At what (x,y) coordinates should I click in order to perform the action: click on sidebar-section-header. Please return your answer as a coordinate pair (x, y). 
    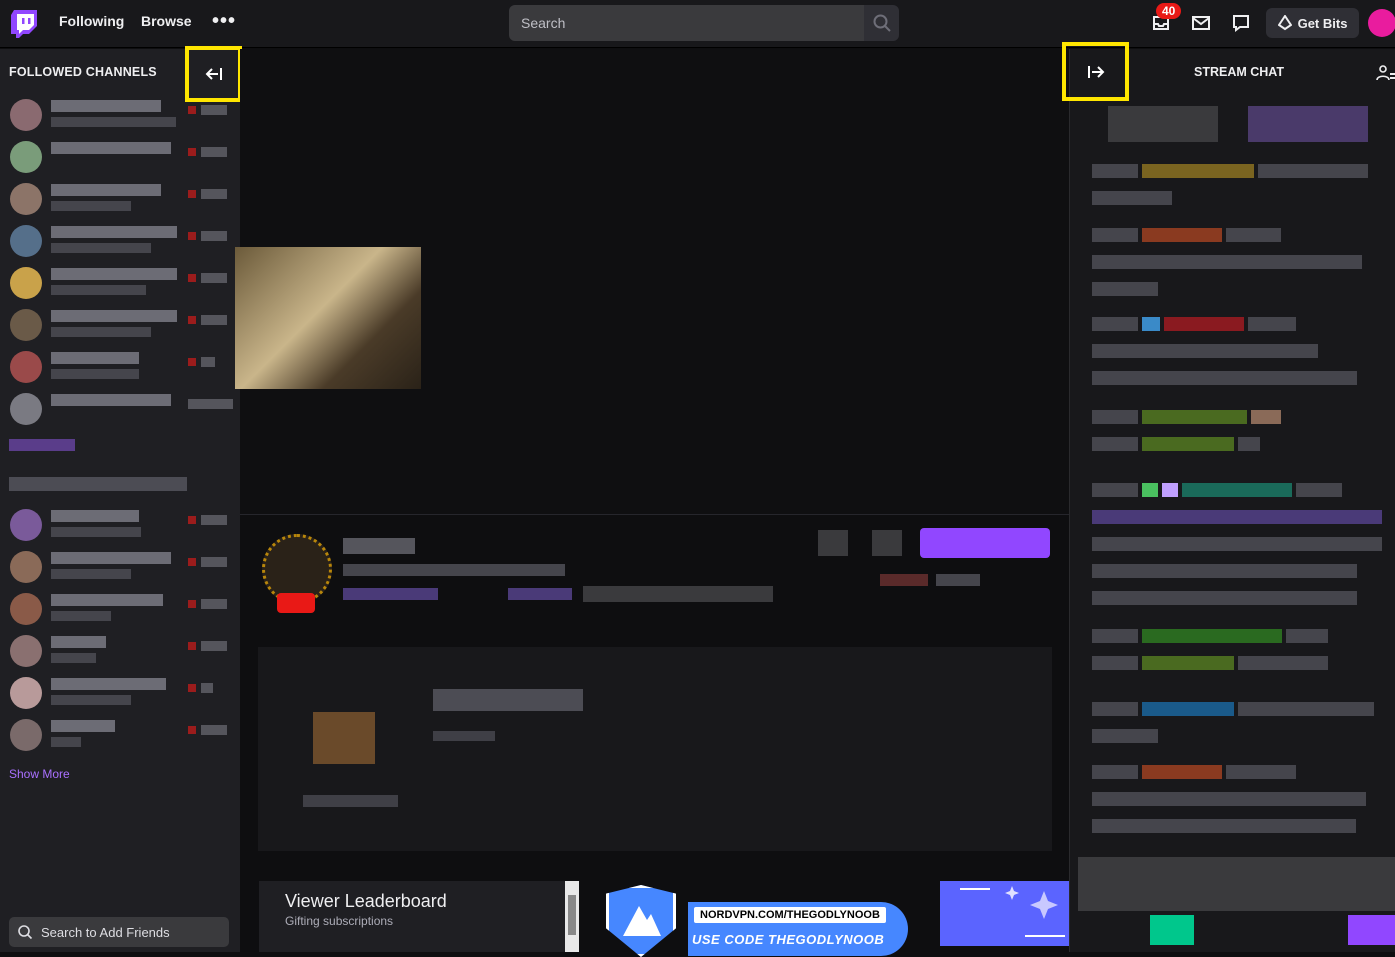
    Looking at the image, I should click on (98, 484).